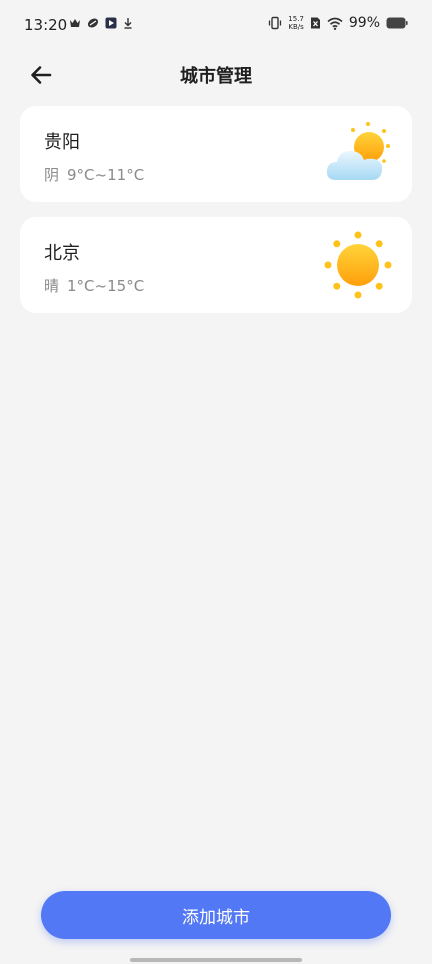 This screenshot has height=964, width=432. Describe the element at coordinates (62, 142) in the screenshot. I see `city-name: 贵阳` at that location.